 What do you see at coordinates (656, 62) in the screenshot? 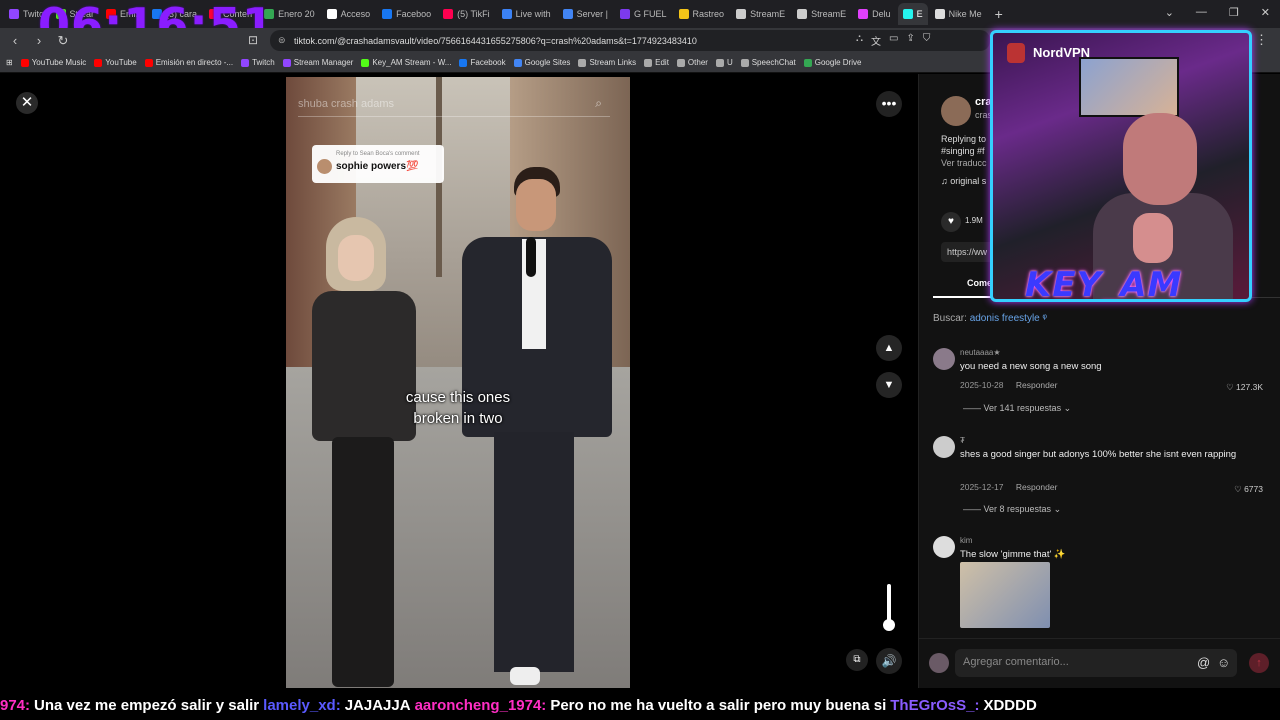
I see `bookmark-item: Edit` at bounding box center [656, 62].